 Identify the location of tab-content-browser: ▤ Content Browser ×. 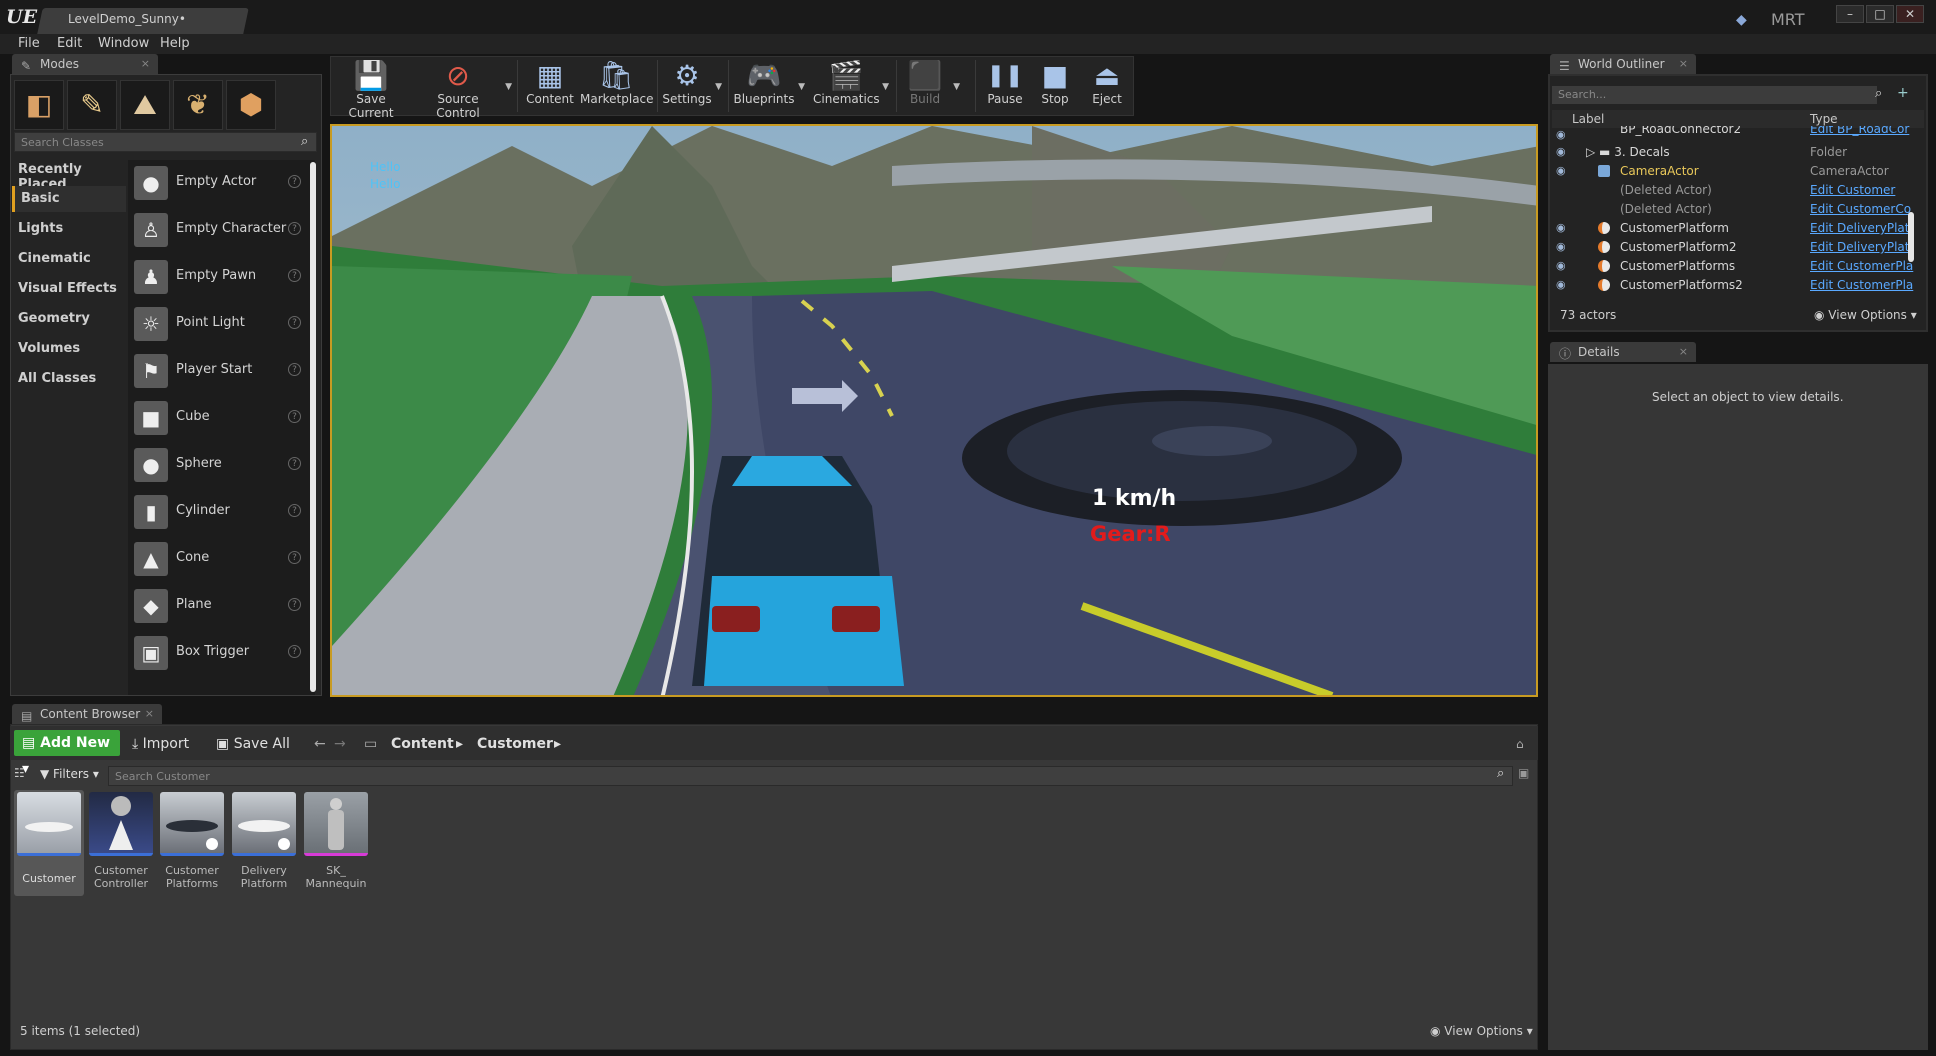
(87, 714).